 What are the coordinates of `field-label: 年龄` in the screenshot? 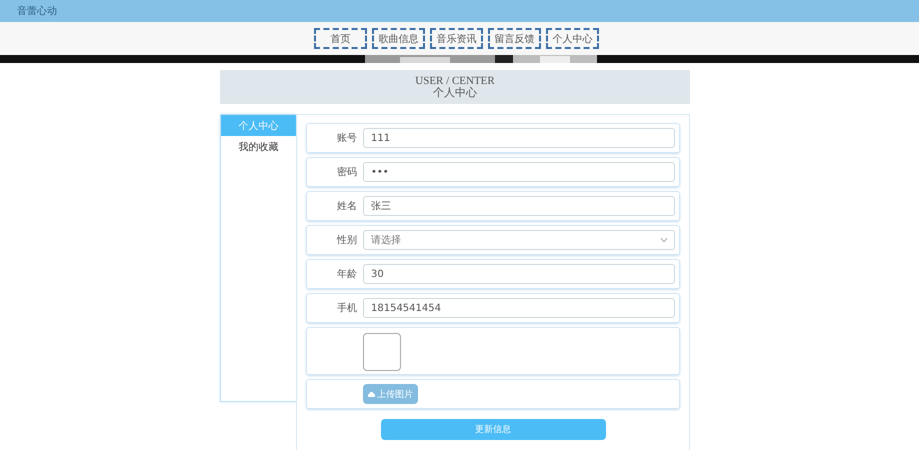 It's located at (346, 274).